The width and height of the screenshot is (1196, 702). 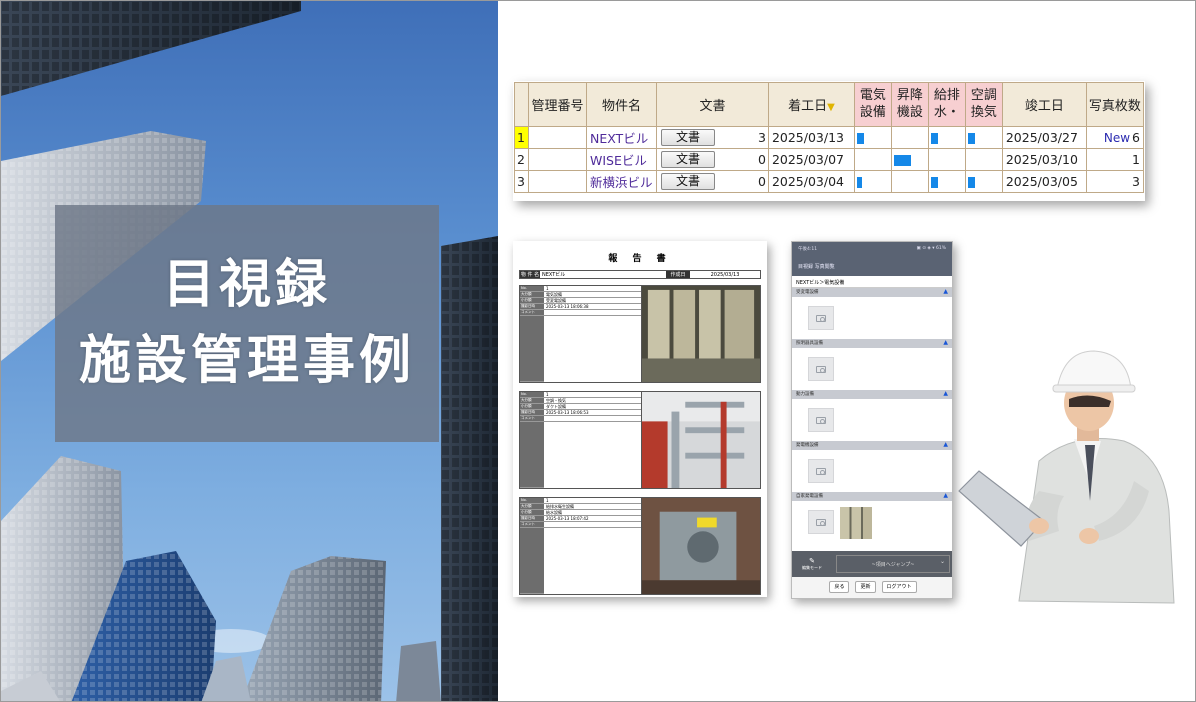 I want to click on document-count: 3, so click(x=761, y=137).